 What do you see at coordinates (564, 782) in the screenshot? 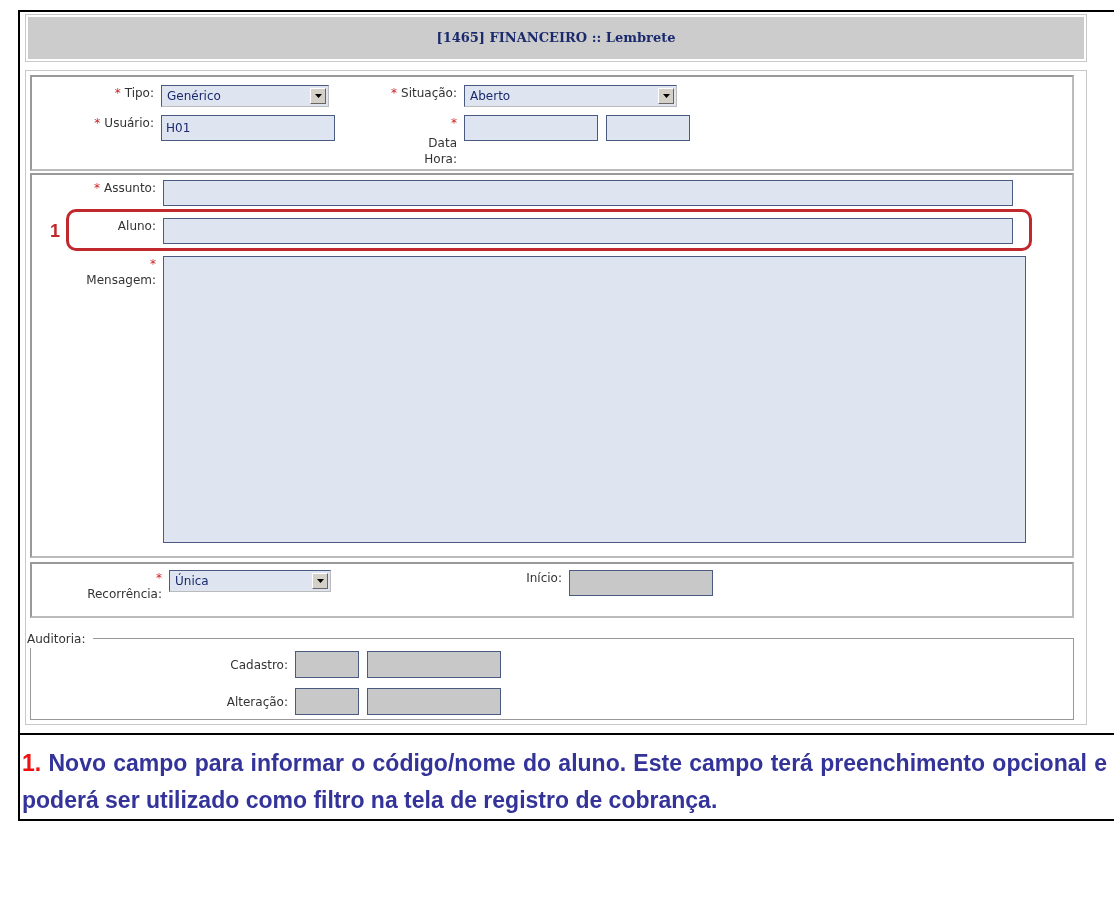
I see `note-text: 1. Novo campo para informar o código/nome do aluno. Este campo terá preenchimento opcional e poderá ser utilizado como filtro na tela de registro de cobrança.` at bounding box center [564, 782].